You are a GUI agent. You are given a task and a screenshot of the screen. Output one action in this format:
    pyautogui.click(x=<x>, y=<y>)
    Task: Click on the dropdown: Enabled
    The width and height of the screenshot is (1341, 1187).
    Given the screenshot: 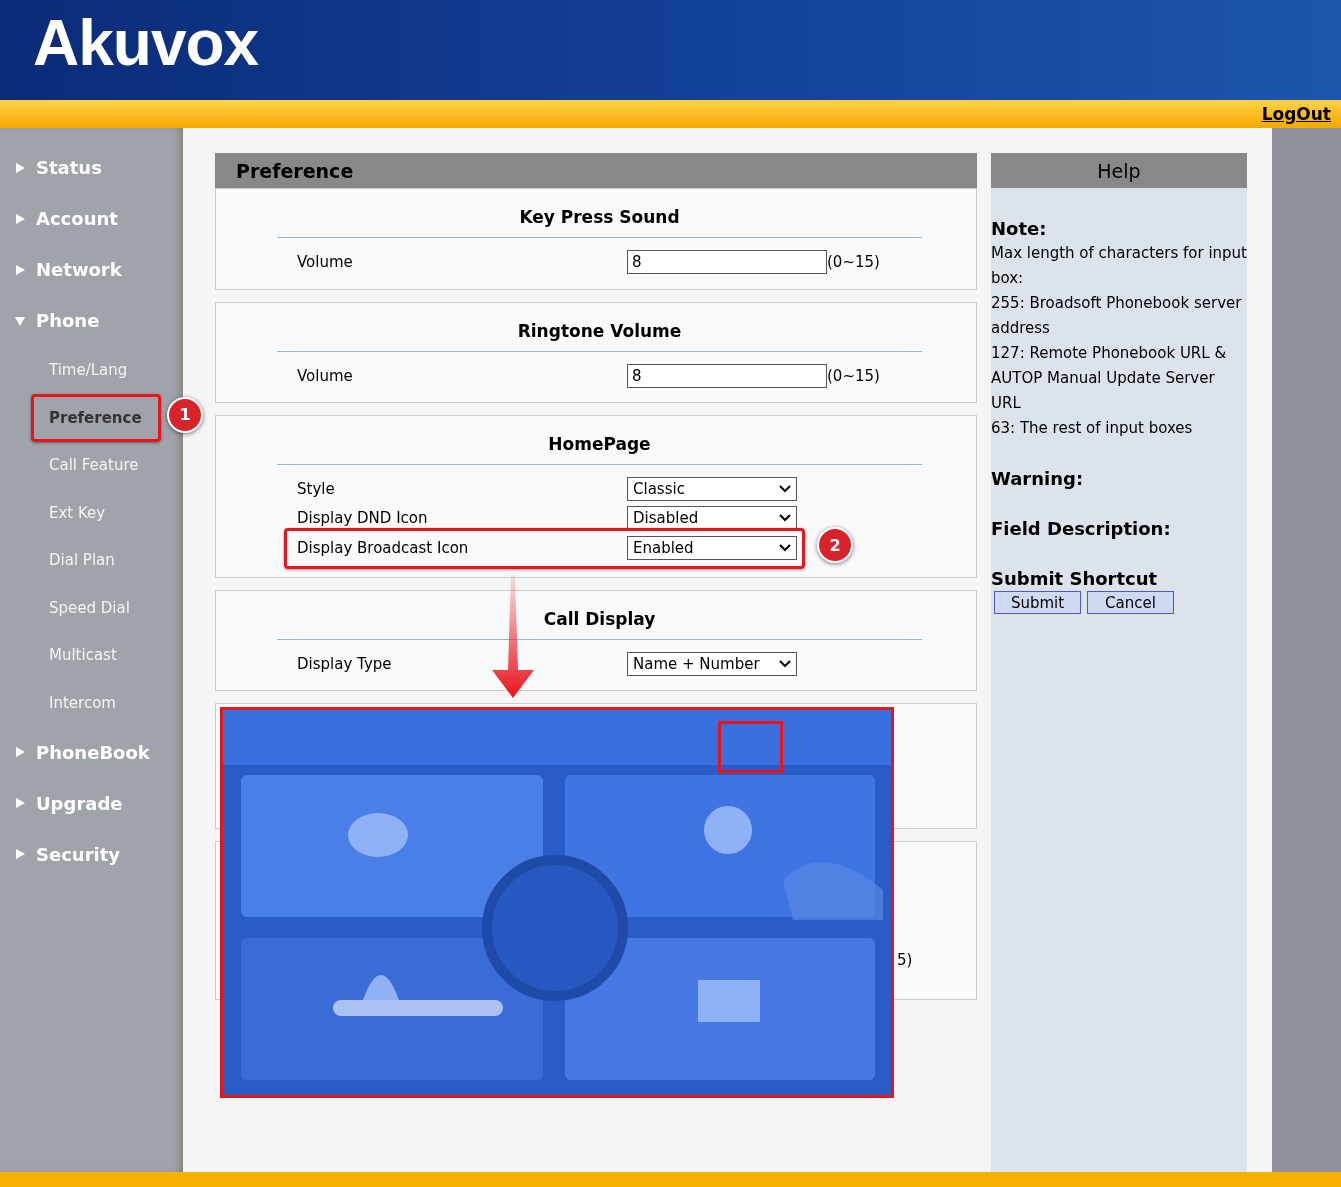 What is the action you would take?
    pyautogui.click(x=712, y=548)
    